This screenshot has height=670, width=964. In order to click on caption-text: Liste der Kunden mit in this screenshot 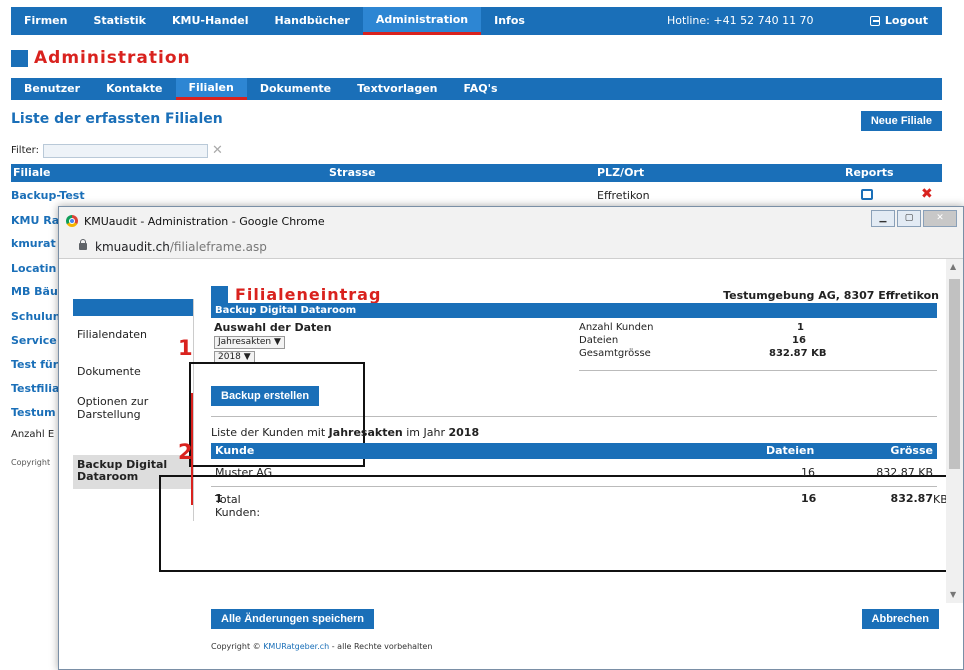, I will do `click(270, 432)`.